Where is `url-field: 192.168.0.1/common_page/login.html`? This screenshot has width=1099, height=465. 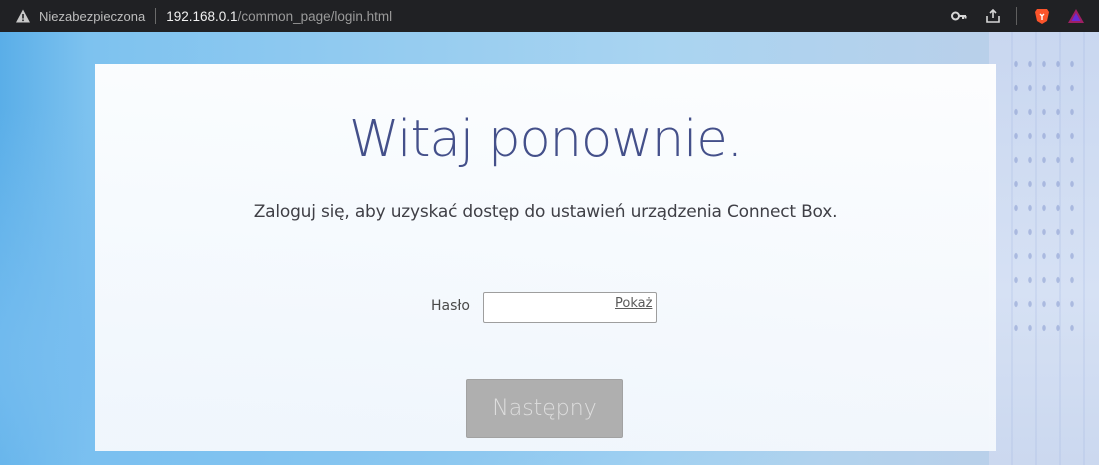
url-field: 192.168.0.1/common_page/login.html is located at coordinates (279, 16).